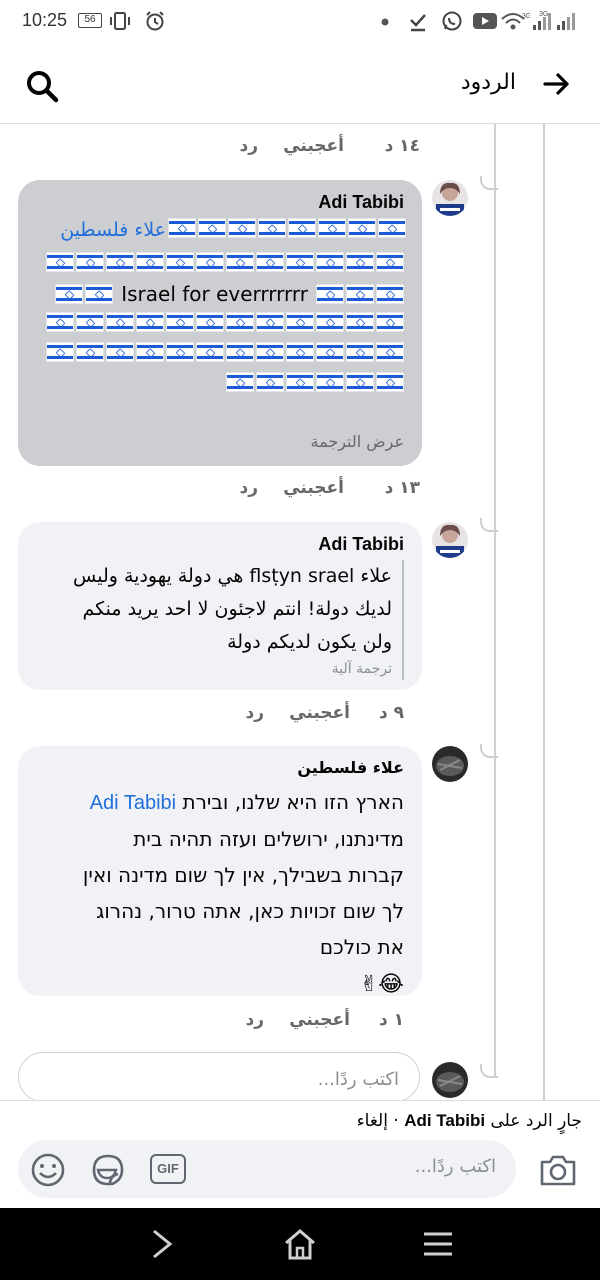 The width and height of the screenshot is (600, 1280). What do you see at coordinates (42, 86) in the screenshot?
I see `search-icon` at bounding box center [42, 86].